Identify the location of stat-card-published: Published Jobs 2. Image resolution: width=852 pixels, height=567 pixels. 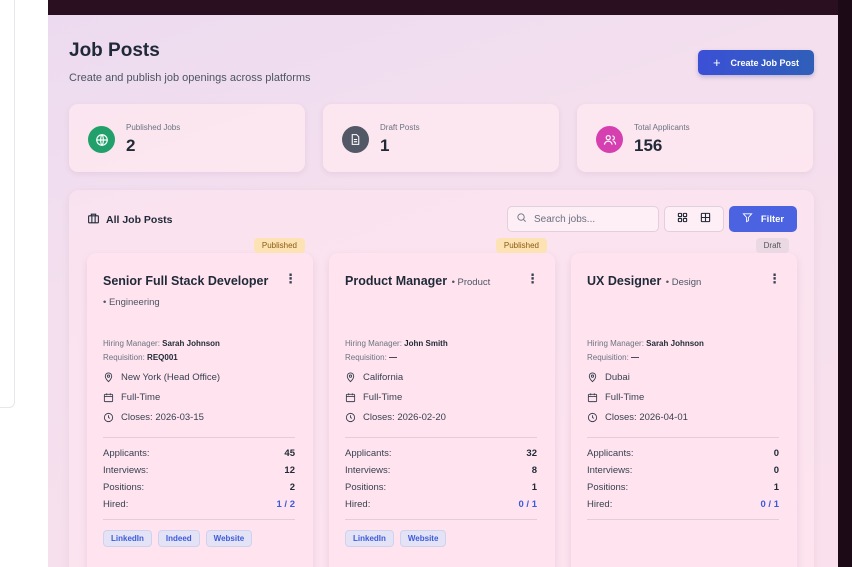
(187, 138).